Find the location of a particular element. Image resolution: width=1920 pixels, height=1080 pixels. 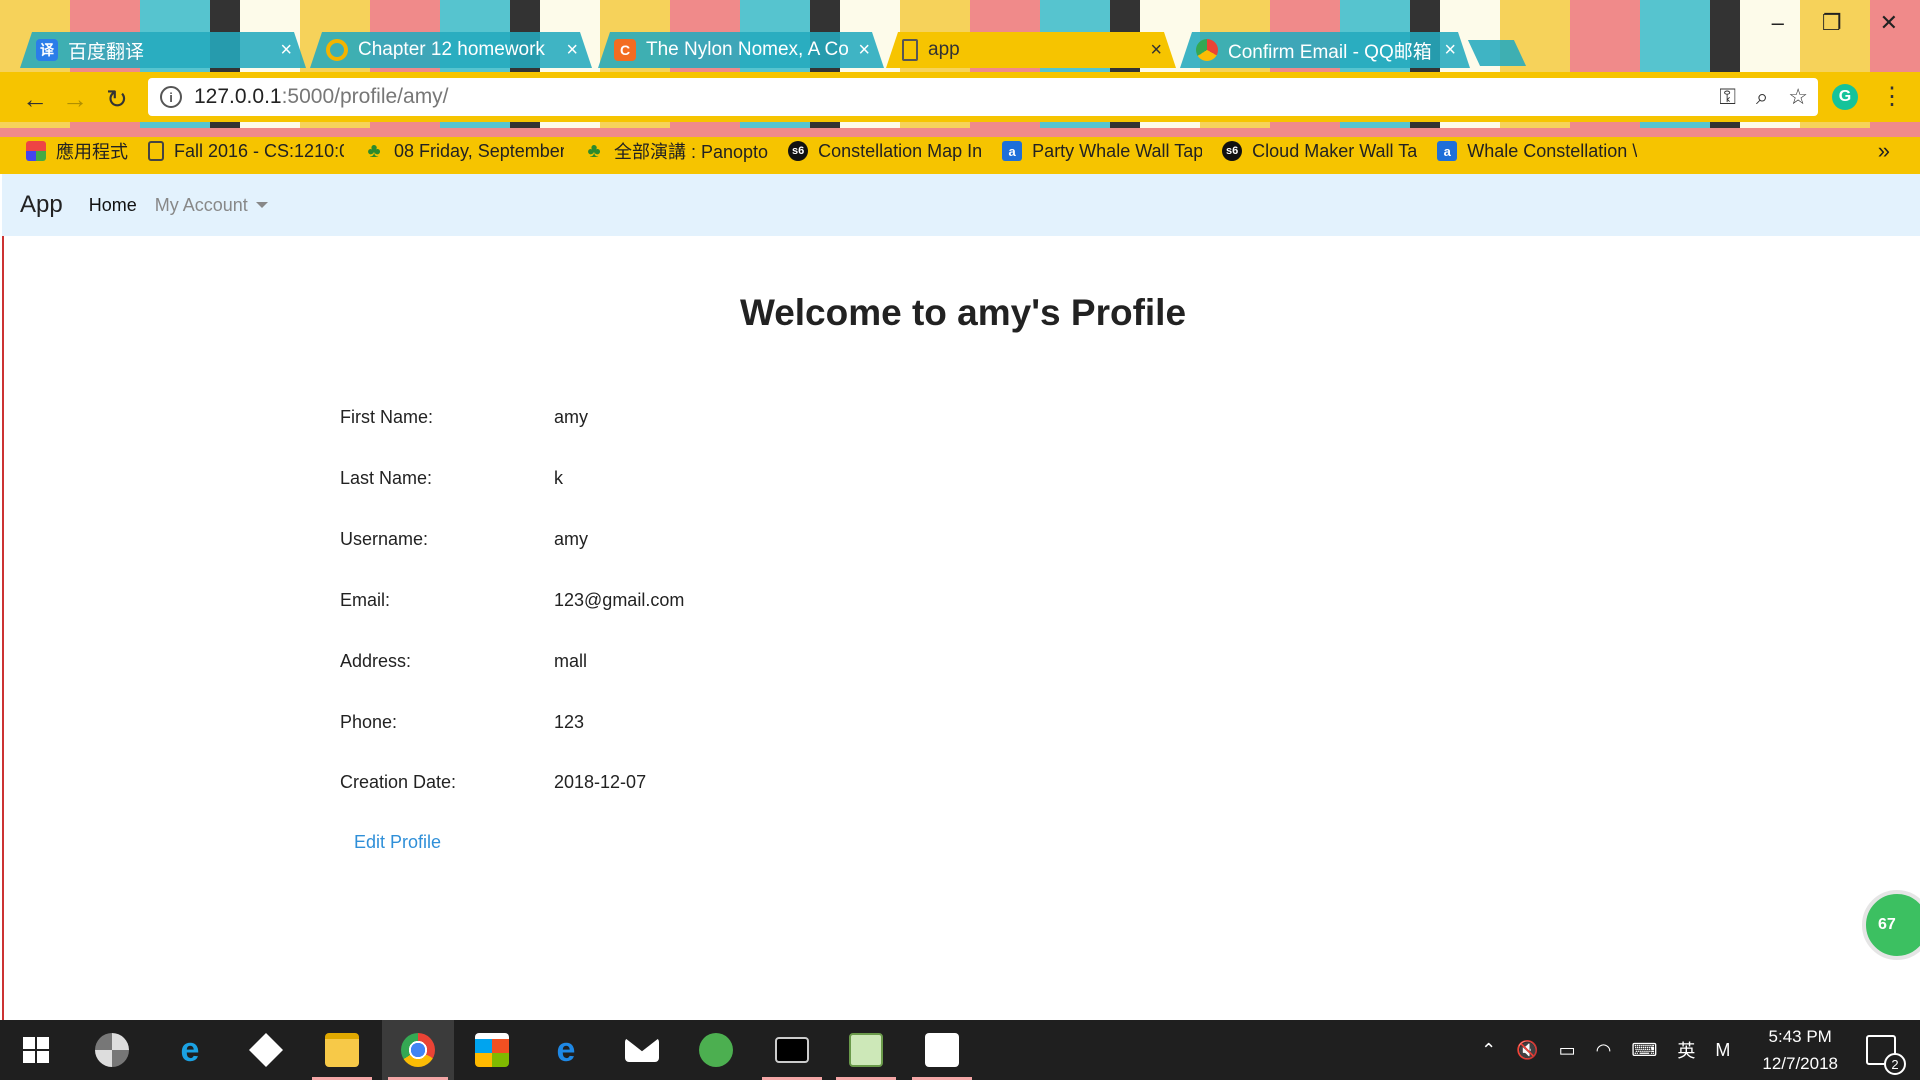

zoom-icon: ⌕ is located at coordinates (1762, 97).